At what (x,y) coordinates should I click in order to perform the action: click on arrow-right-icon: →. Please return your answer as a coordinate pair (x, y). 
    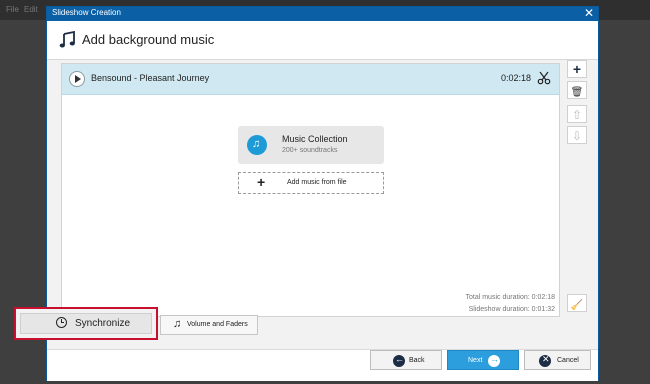
    Looking at the image, I should click on (494, 360).